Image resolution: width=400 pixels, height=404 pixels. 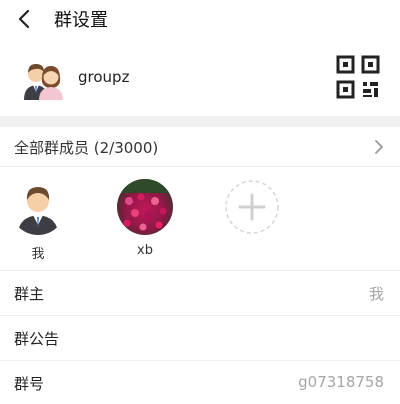 What do you see at coordinates (200, 121) in the screenshot?
I see `section-gap` at bounding box center [200, 121].